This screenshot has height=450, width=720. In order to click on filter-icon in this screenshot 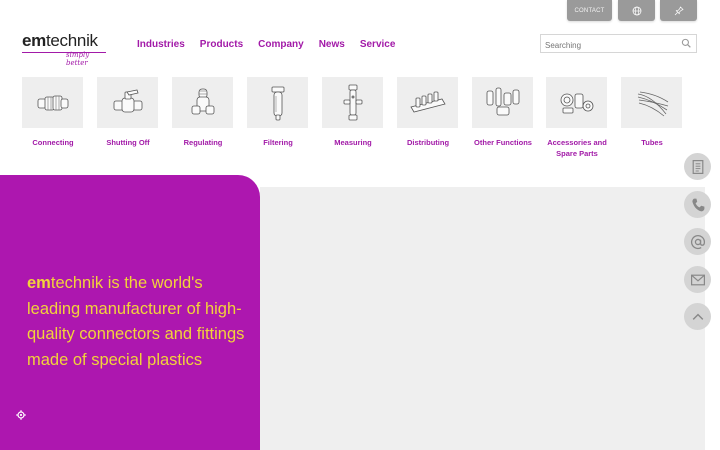, I will do `click(277, 103)`.